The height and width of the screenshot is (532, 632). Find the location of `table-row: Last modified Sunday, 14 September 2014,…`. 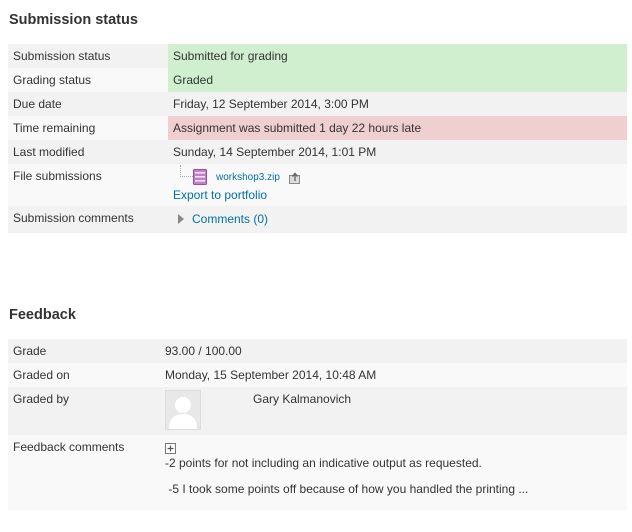

table-row: Last modified Sunday, 14 September 2014,… is located at coordinates (317, 152).